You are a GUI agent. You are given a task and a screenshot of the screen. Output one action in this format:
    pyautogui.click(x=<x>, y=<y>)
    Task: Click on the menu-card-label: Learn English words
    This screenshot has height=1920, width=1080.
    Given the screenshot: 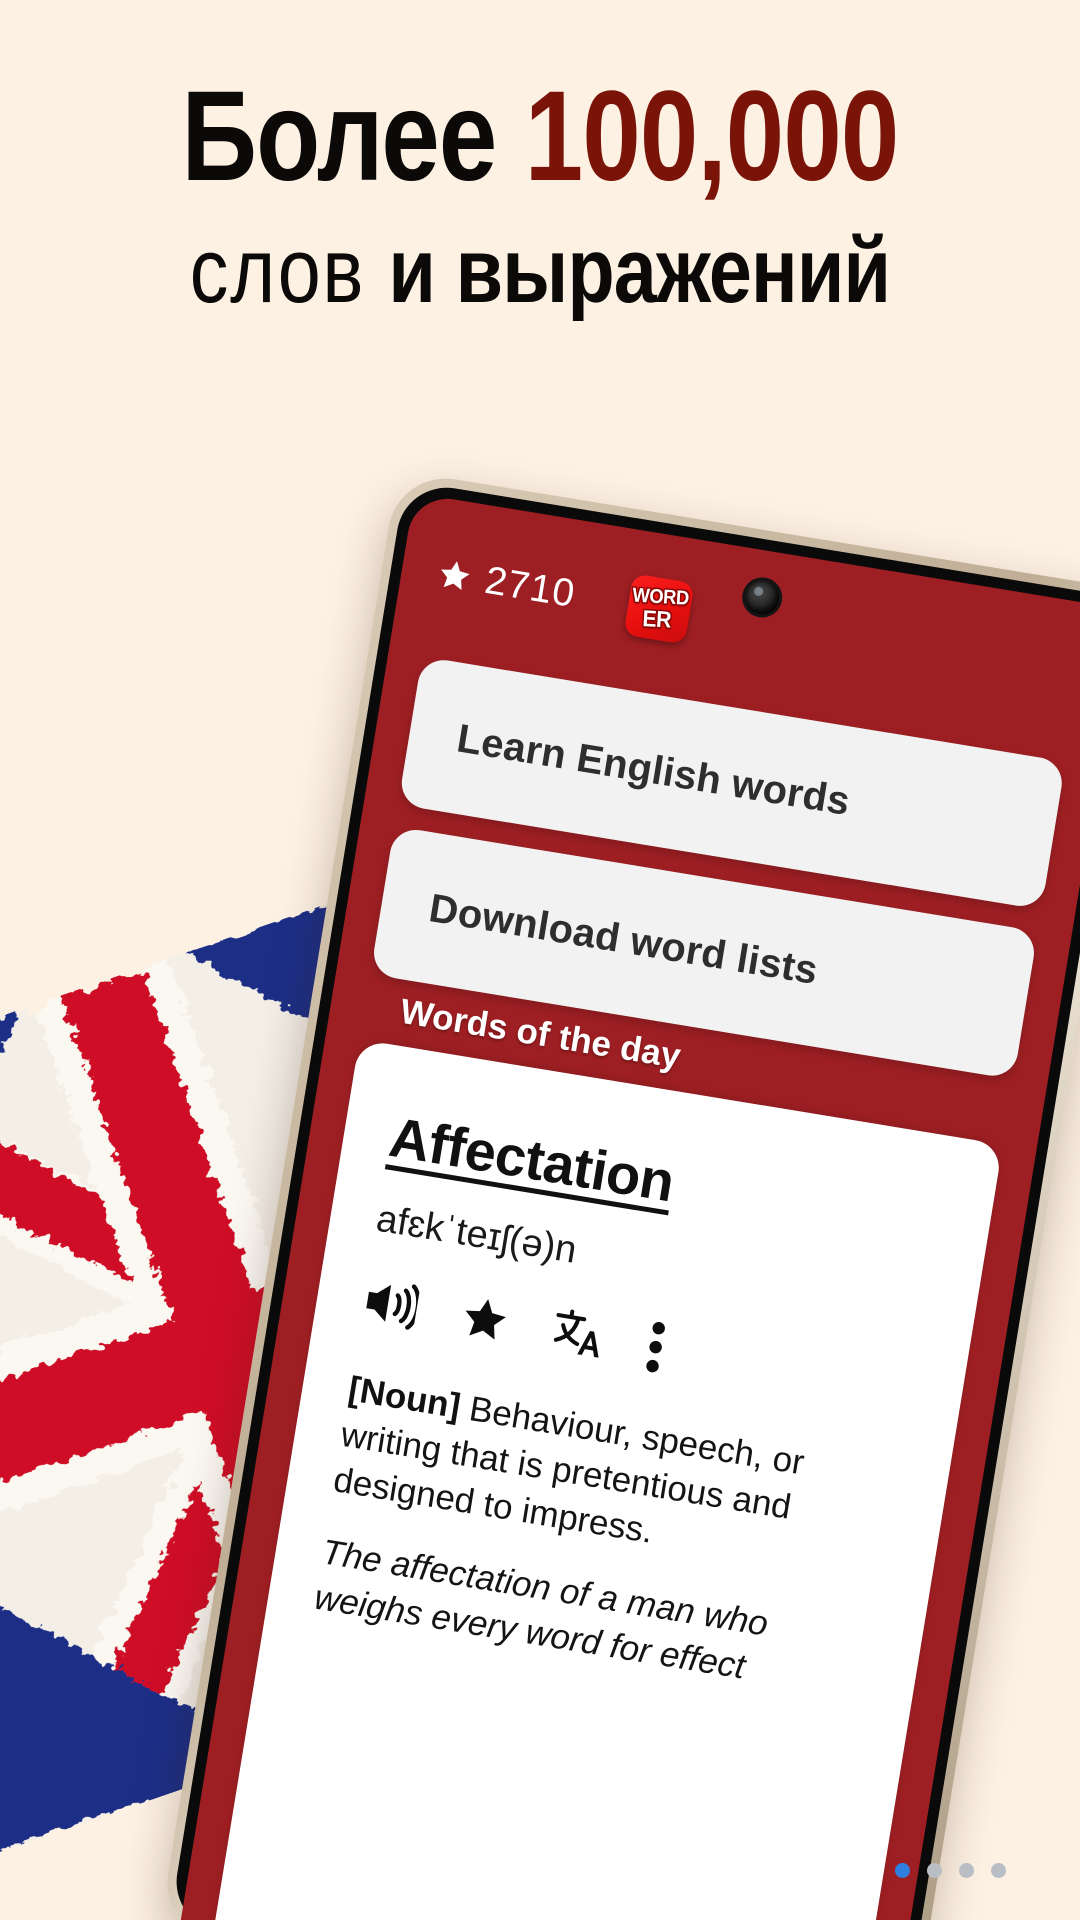 What is the action you would take?
    pyautogui.click(x=653, y=769)
    